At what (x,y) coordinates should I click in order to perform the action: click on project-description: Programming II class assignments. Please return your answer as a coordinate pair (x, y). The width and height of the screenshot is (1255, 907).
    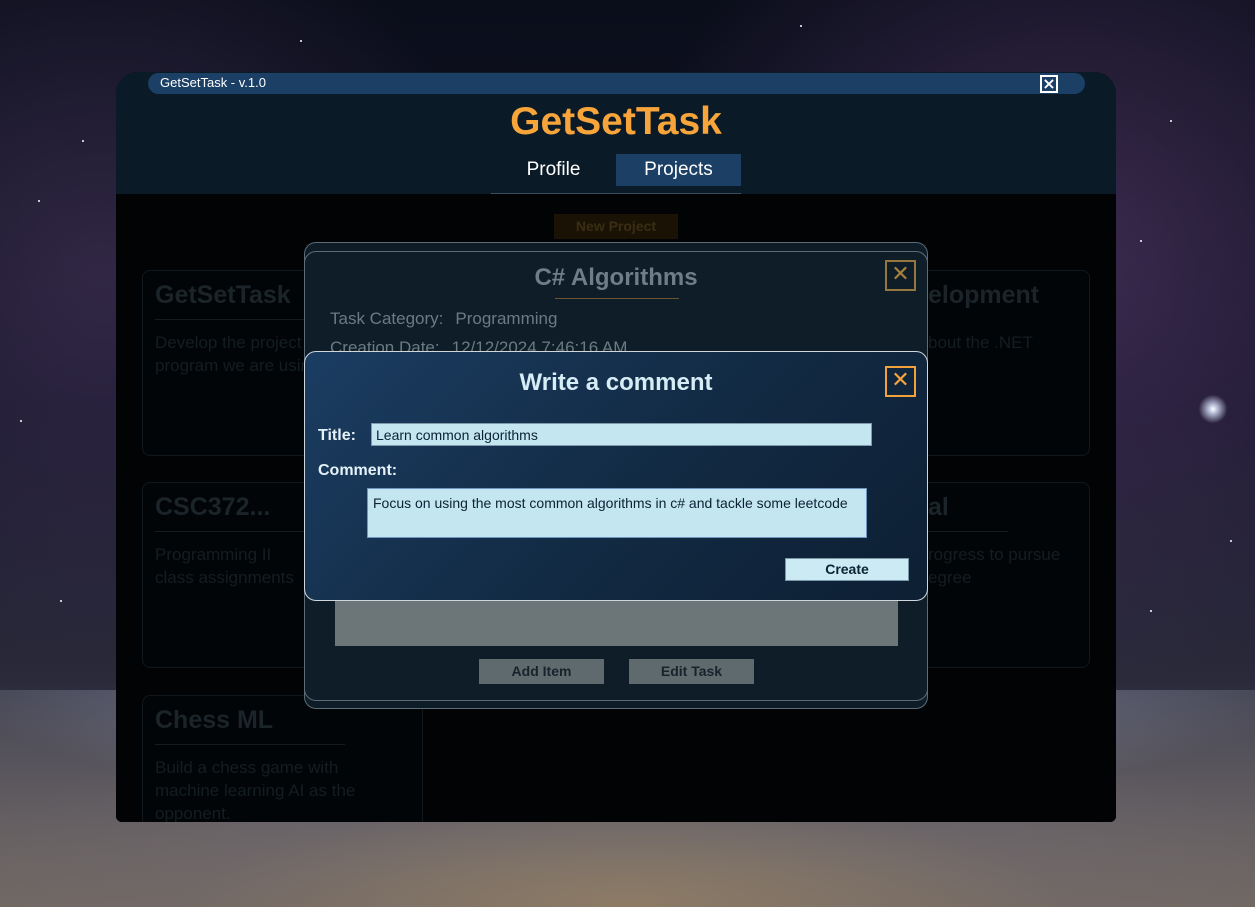
    Looking at the image, I should click on (224, 566).